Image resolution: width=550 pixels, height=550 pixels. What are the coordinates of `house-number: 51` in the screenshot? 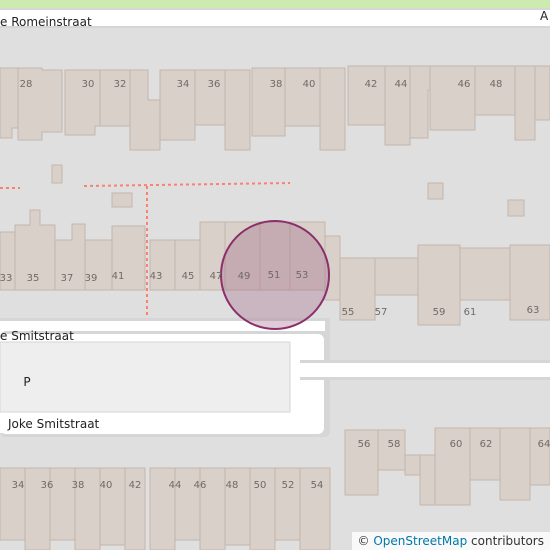 It's located at (274, 275).